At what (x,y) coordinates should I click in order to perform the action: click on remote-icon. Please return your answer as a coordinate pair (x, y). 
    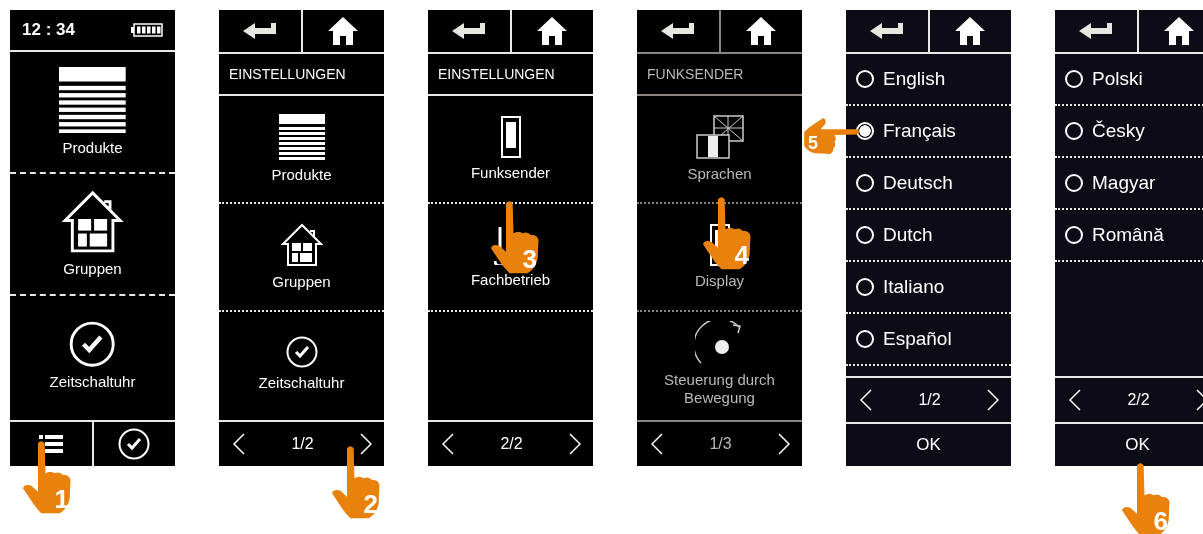
    Looking at the image, I should click on (510, 137).